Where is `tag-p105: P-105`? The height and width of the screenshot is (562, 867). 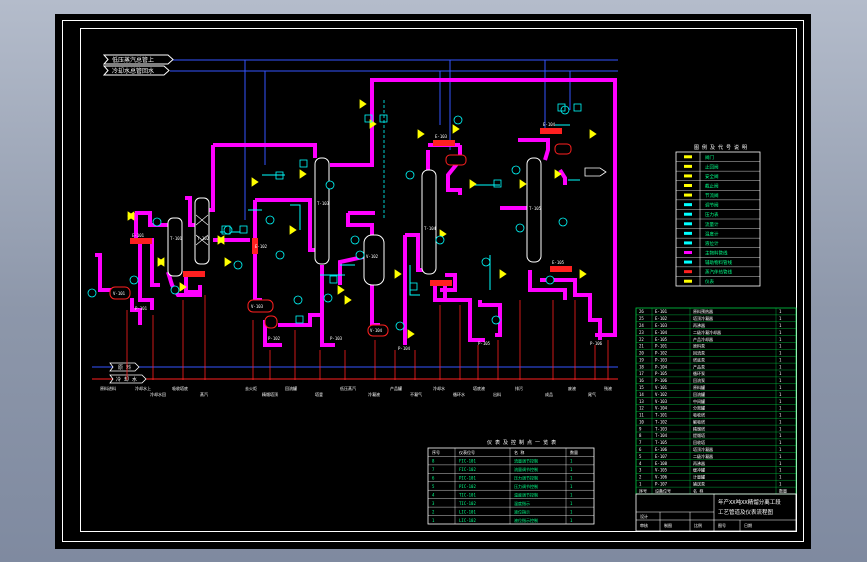
tag-p105: P-105 is located at coordinates (484, 343).